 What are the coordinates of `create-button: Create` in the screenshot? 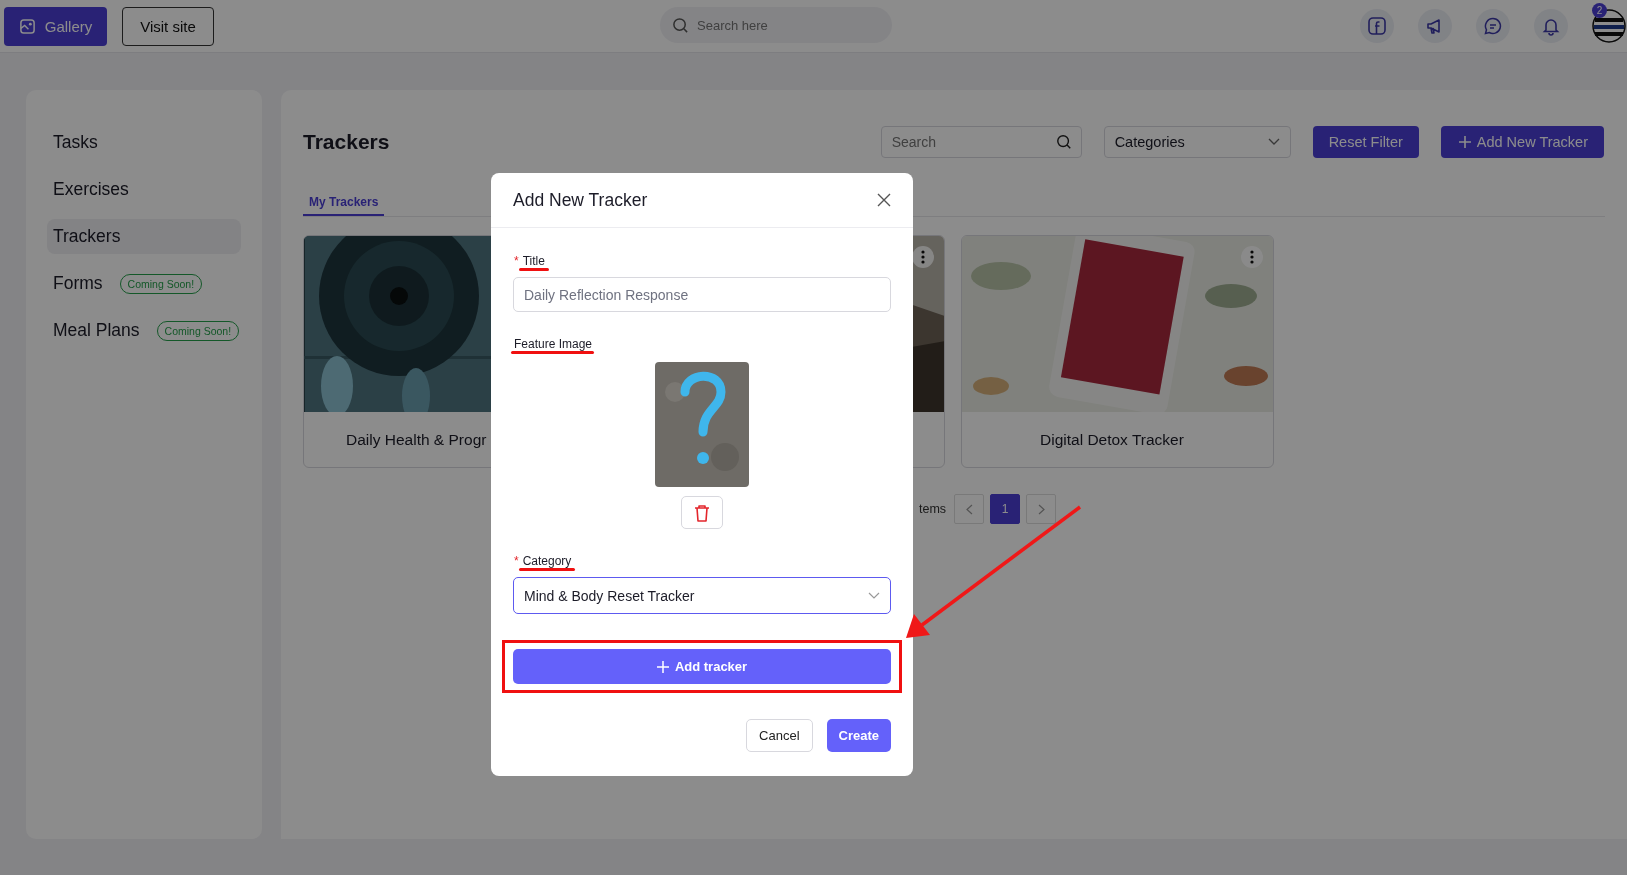 It's located at (858, 735).